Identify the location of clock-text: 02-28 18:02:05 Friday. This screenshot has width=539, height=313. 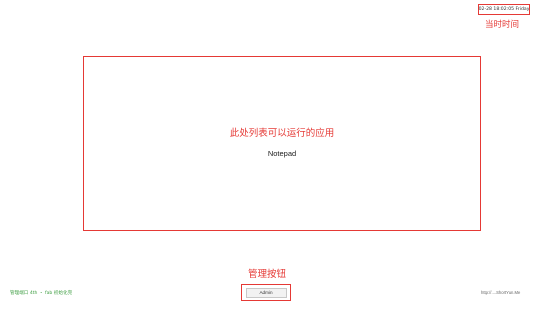
(504, 9).